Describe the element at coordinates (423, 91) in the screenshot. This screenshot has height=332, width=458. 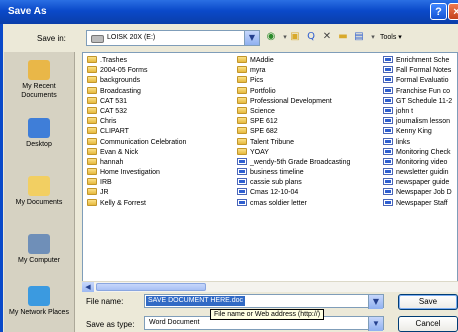
I see `list-item-label: Franchise Fun co` at that location.